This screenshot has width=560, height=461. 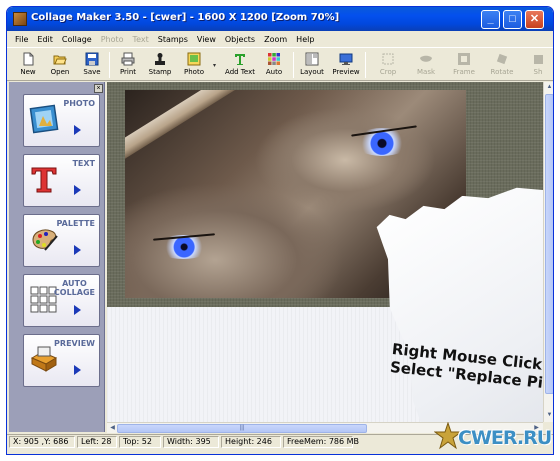 What do you see at coordinates (490, 19) in the screenshot?
I see `minimize-button: _` at bounding box center [490, 19].